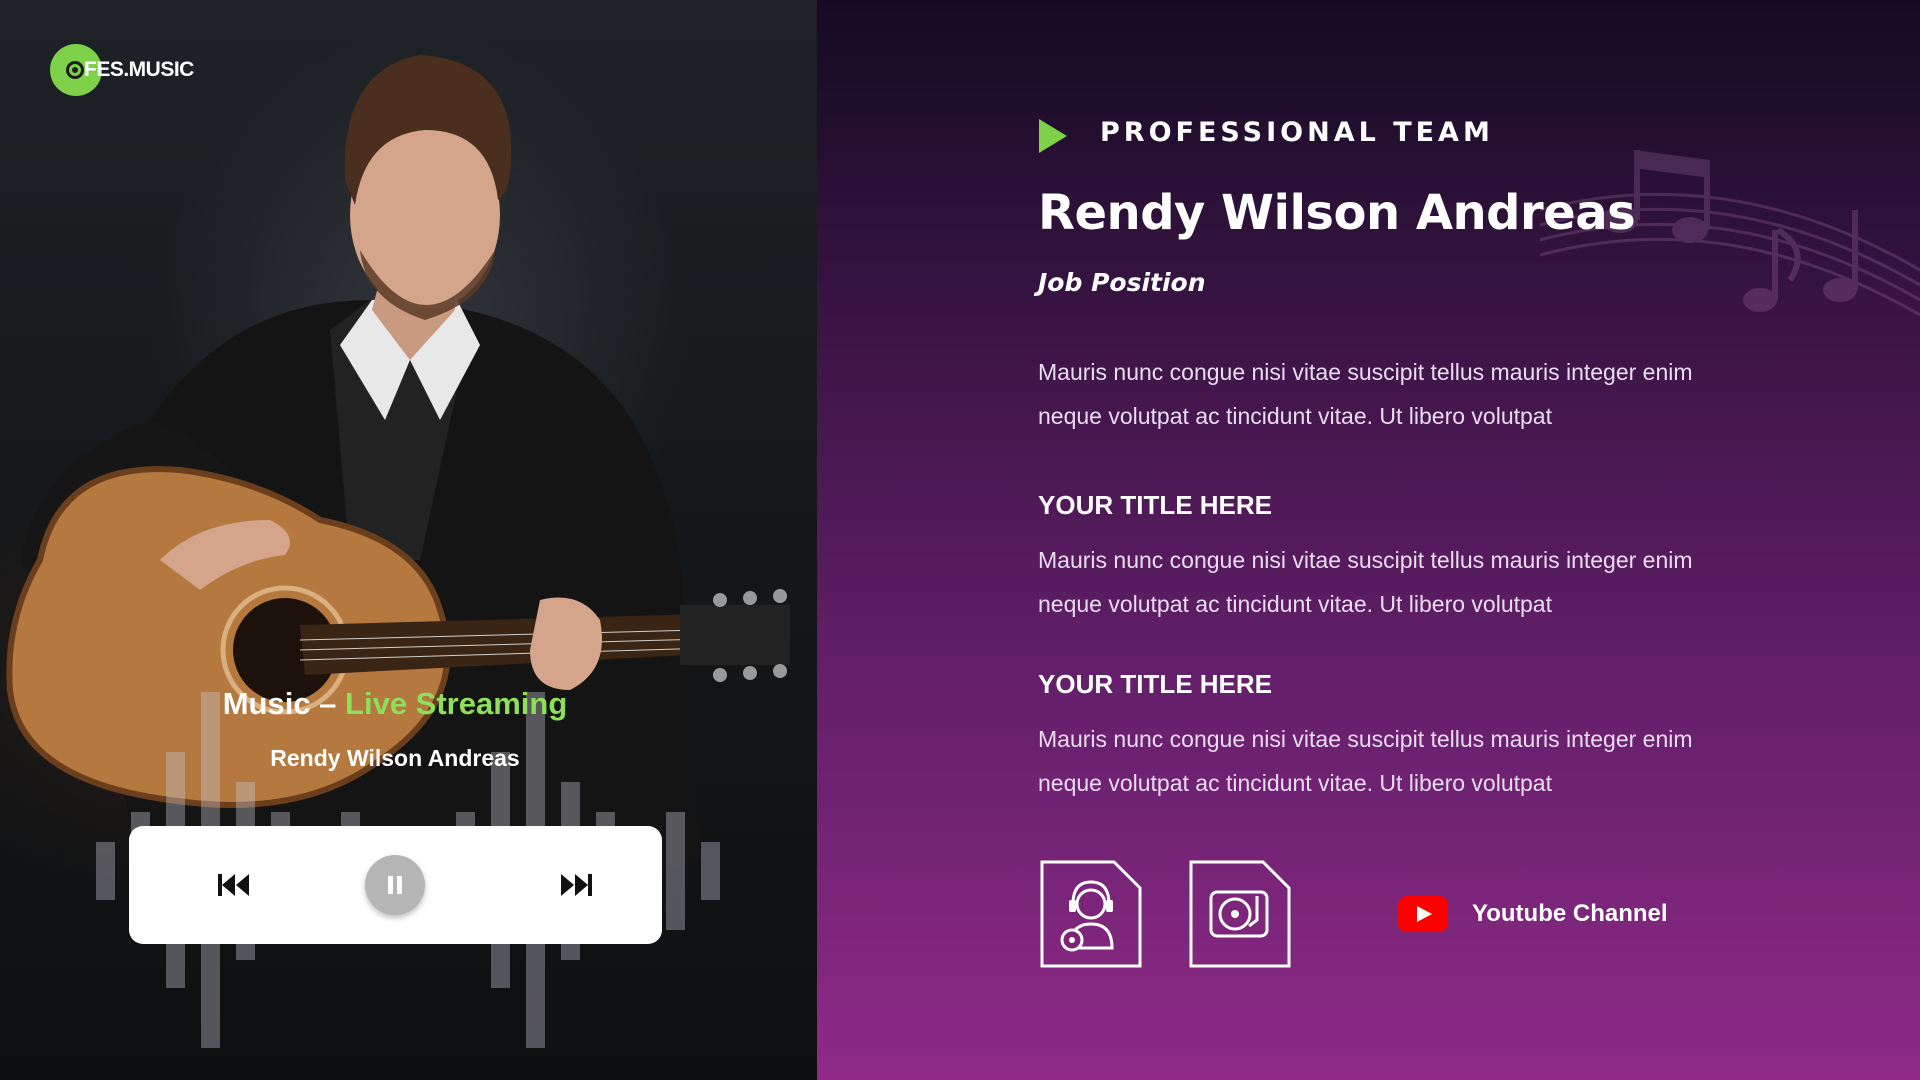 This screenshot has width=1920, height=1080. Describe the element at coordinates (139, 69) in the screenshot. I see `logo-text: FES.MUSIC` at that location.